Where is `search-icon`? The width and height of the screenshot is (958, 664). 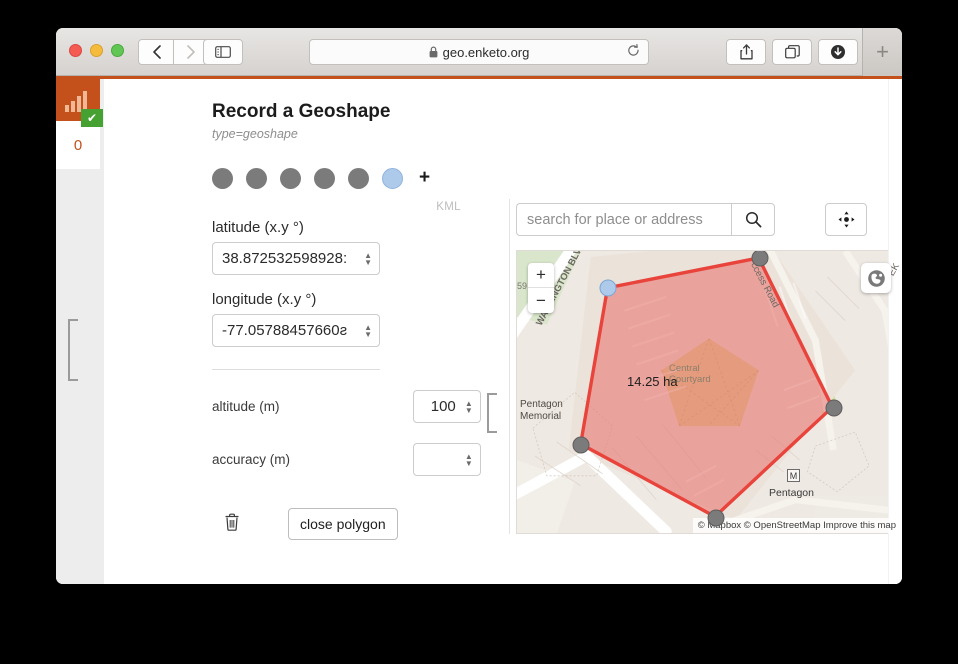
search-icon is located at coordinates (753, 219).